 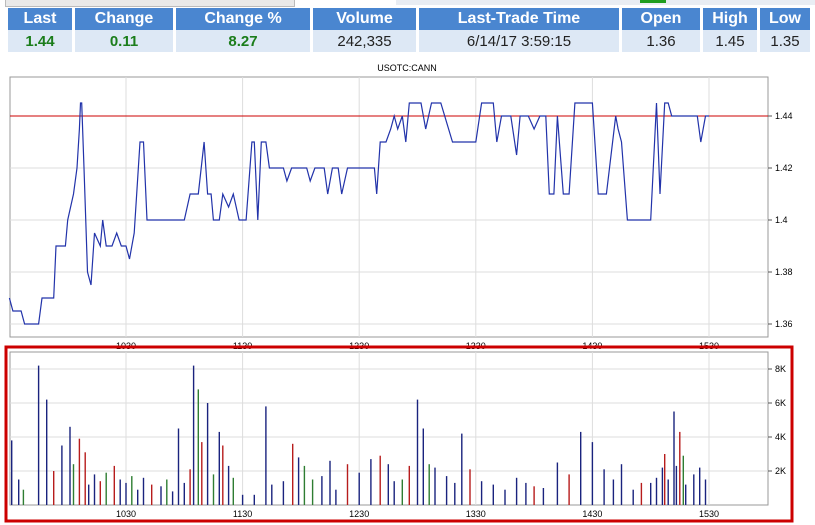 I want to click on price-y-tick-label: 1.42, so click(x=784, y=168).